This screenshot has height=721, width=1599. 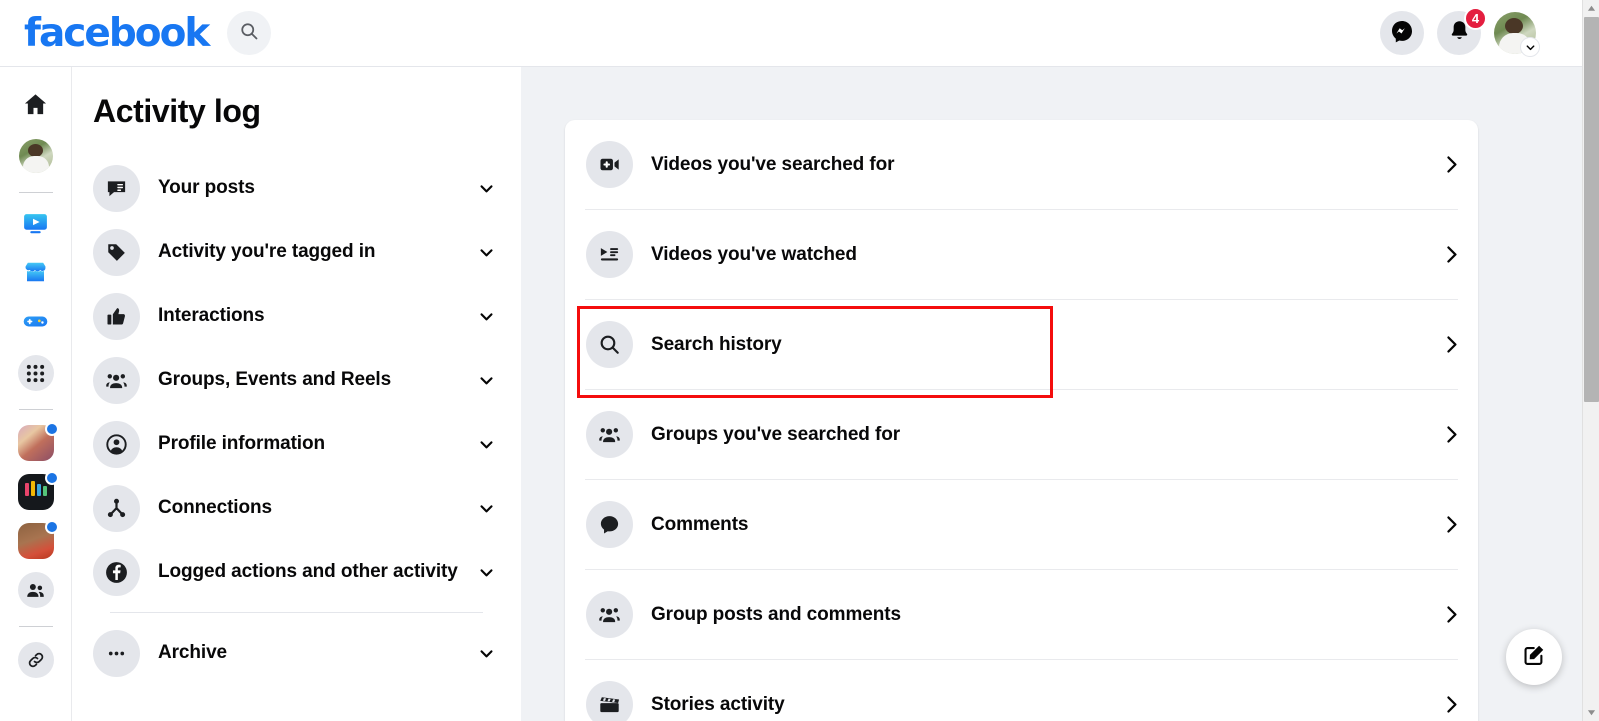 I want to click on top-navigation-bar: facebook 4, so click(x=791, y=33).